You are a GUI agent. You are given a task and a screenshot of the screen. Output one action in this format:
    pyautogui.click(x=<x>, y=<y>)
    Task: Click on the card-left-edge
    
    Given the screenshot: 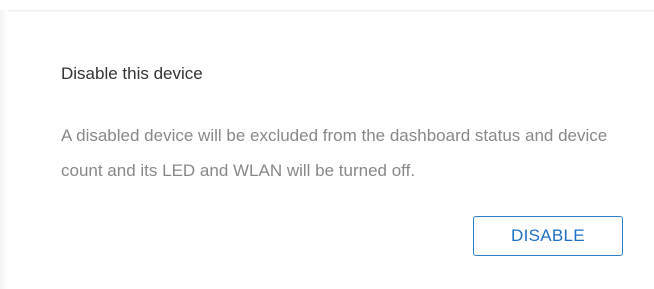 What is the action you would take?
    pyautogui.click(x=4, y=149)
    